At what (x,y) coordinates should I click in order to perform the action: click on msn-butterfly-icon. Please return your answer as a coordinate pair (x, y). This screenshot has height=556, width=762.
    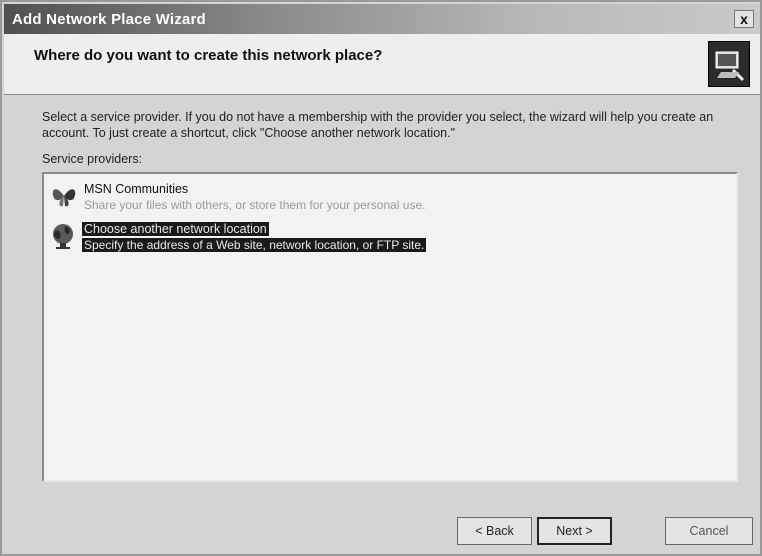
    Looking at the image, I should click on (64, 196).